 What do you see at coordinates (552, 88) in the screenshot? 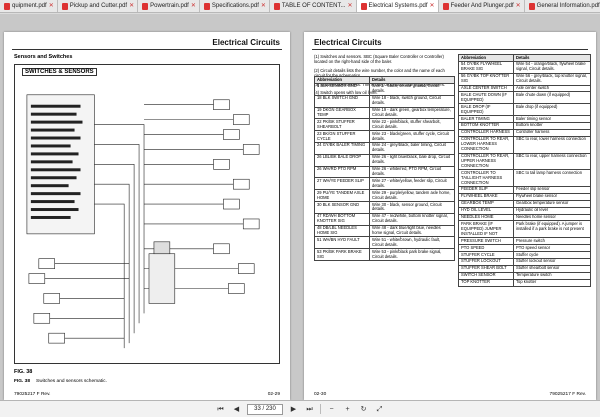
I see `details-cell: Axle center switch` at bounding box center [552, 88].